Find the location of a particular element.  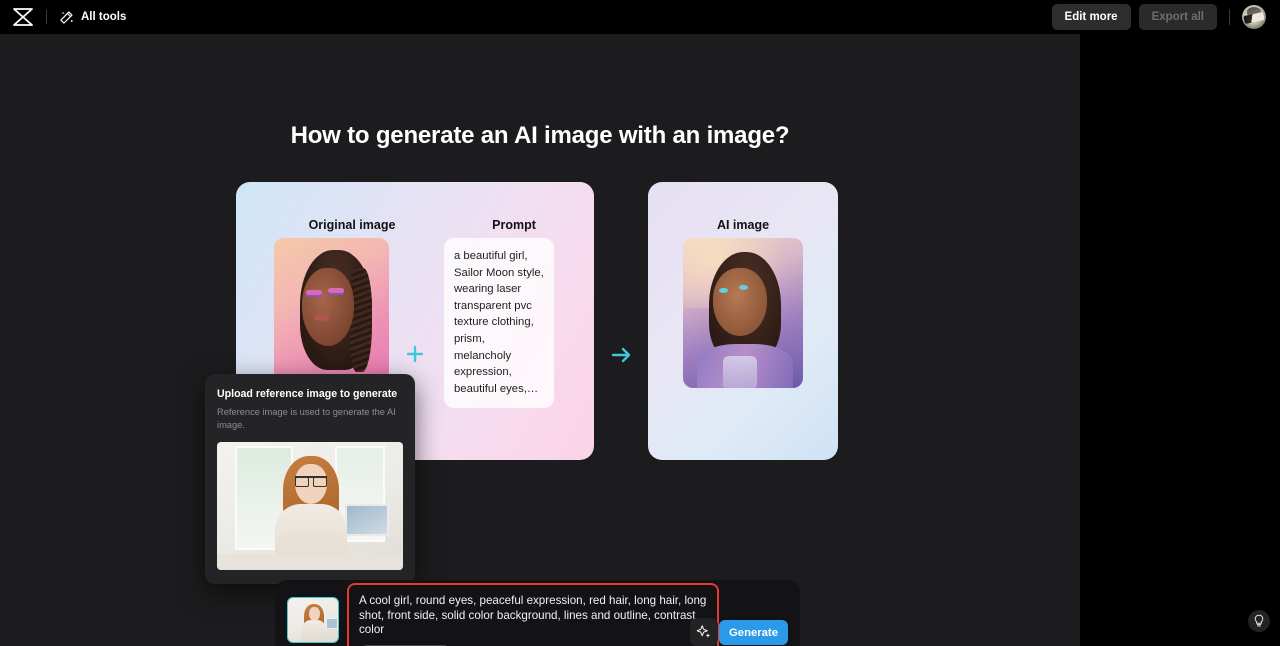

ai-image-label: AI image is located at coordinates (743, 225).